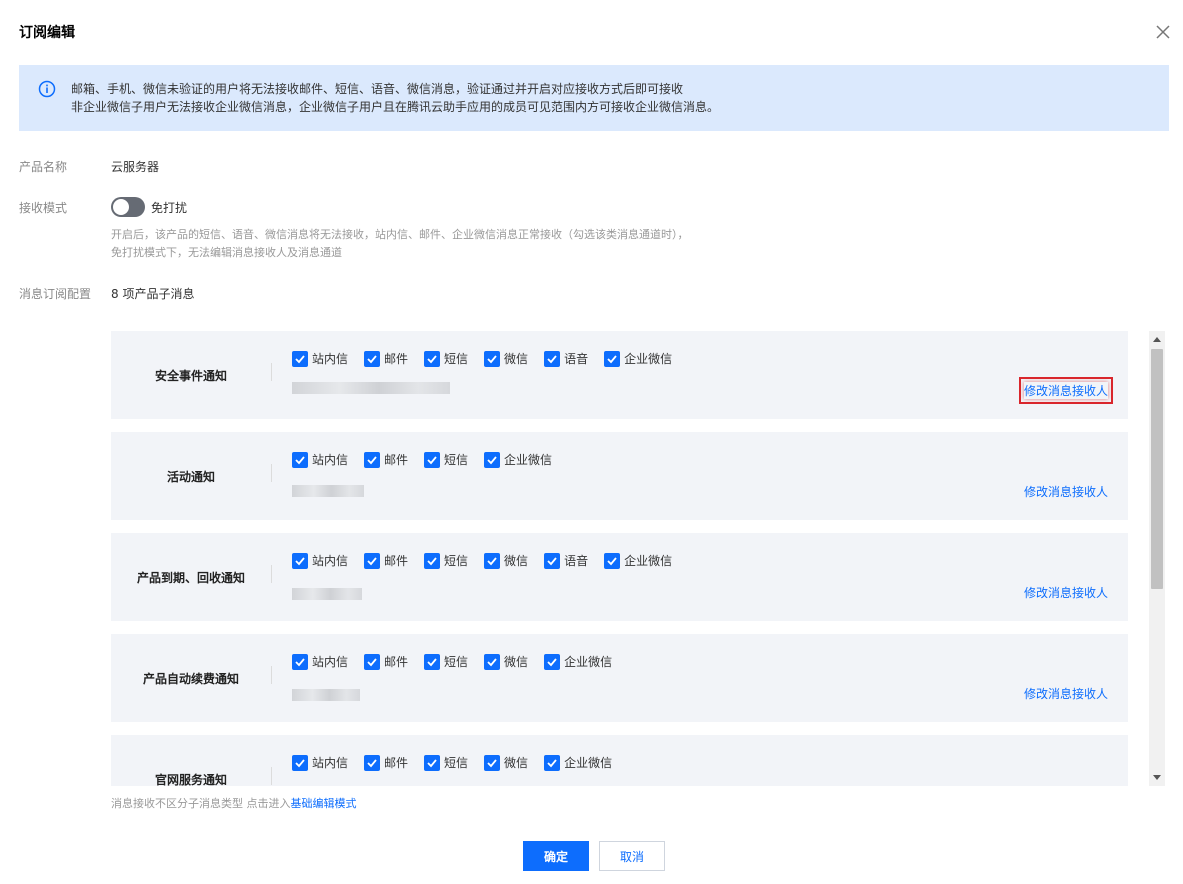 Image resolution: width=1183 pixels, height=884 pixels. Describe the element at coordinates (226, 252) in the screenshot. I see `mode-desc-line-2: 免打扰模式下，无法编辑消息接收人及消息通道` at that location.